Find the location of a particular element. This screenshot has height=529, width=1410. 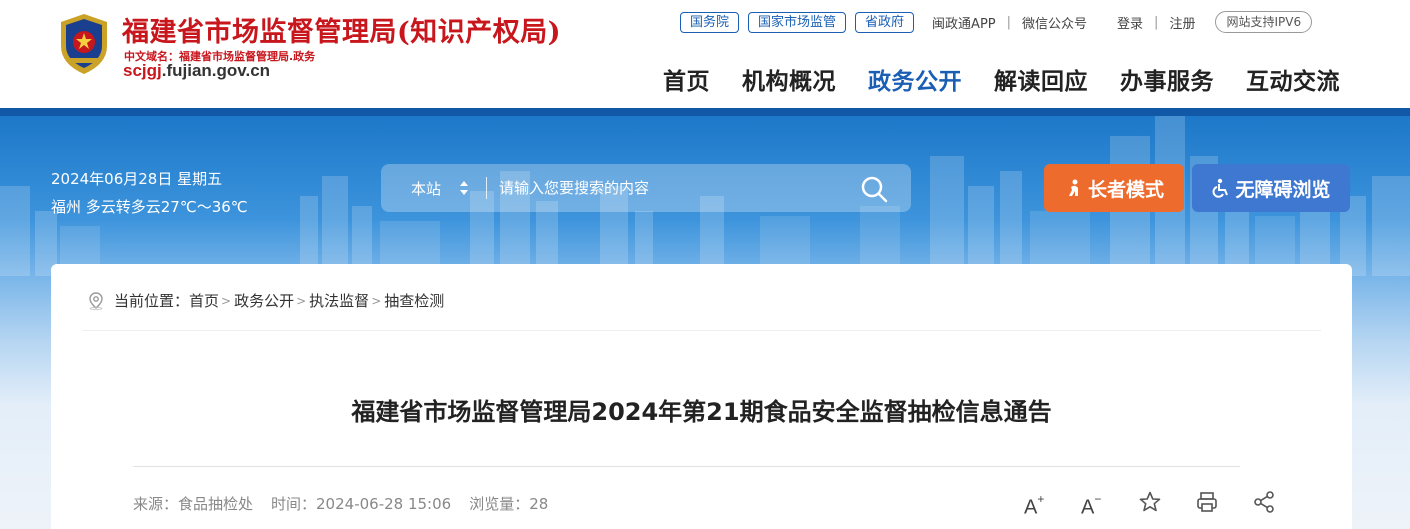

link-wechat: 微信公众号 is located at coordinates (1054, 22).